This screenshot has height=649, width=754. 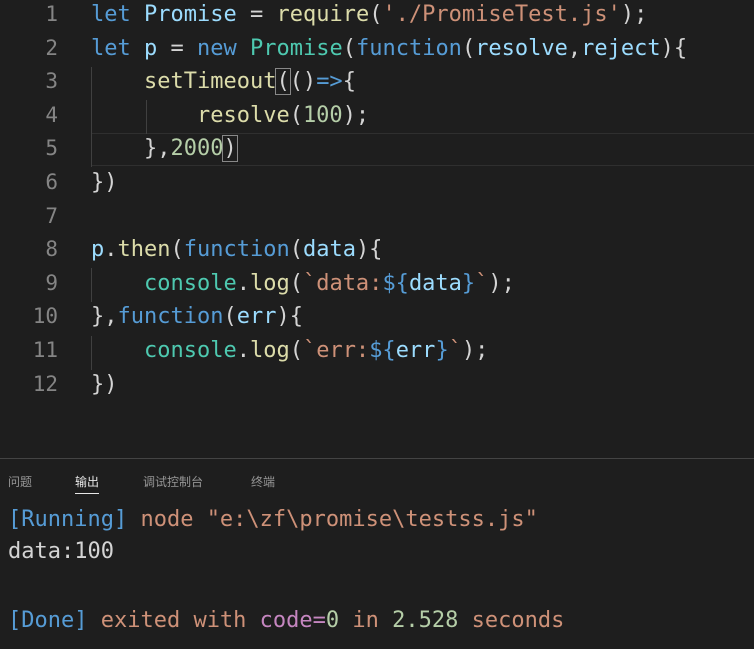 I want to click on code-token: ,, so click(x=574, y=48).